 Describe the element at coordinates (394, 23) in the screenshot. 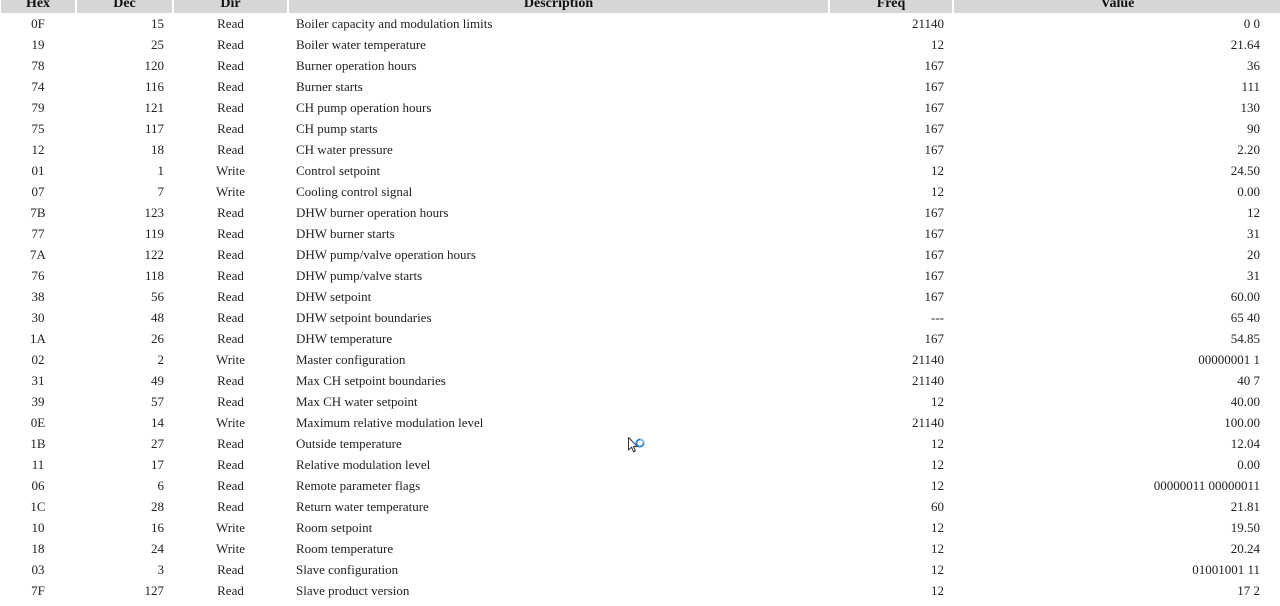

I see `cell-description: Boiler capacity and modulation limits` at that location.